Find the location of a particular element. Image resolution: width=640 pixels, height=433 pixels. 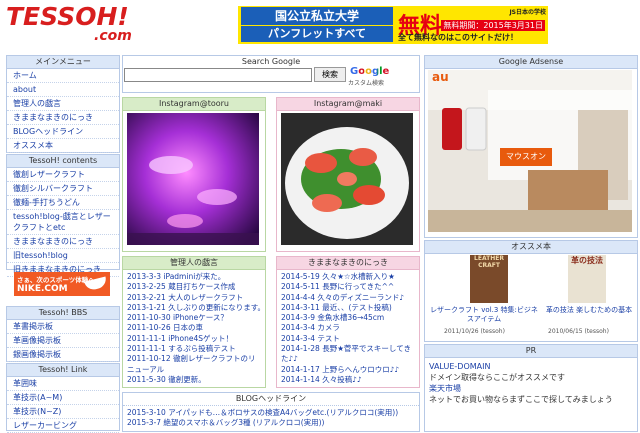

book-meta-1: 2011/10/26 (tessoh) is located at coordinates (474, 331).